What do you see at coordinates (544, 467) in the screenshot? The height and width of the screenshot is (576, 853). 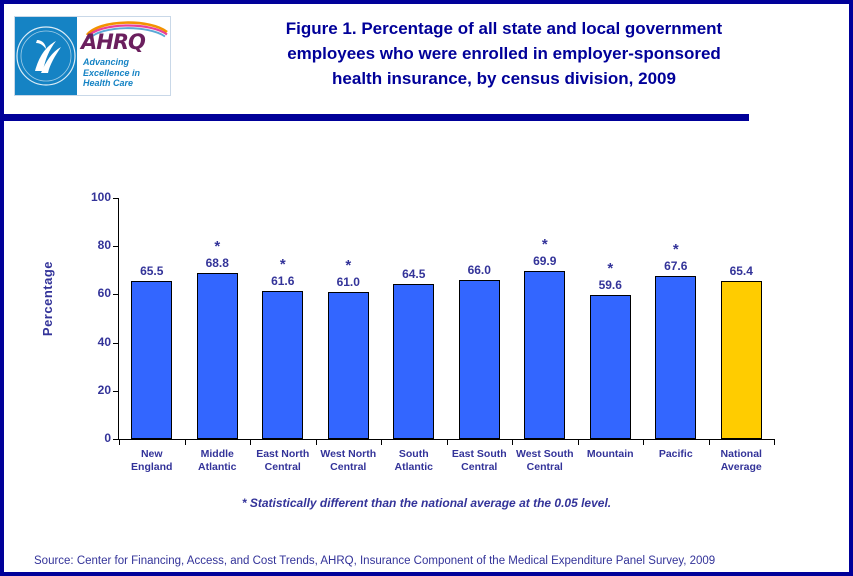 I see `x-label-line: Central` at bounding box center [544, 467].